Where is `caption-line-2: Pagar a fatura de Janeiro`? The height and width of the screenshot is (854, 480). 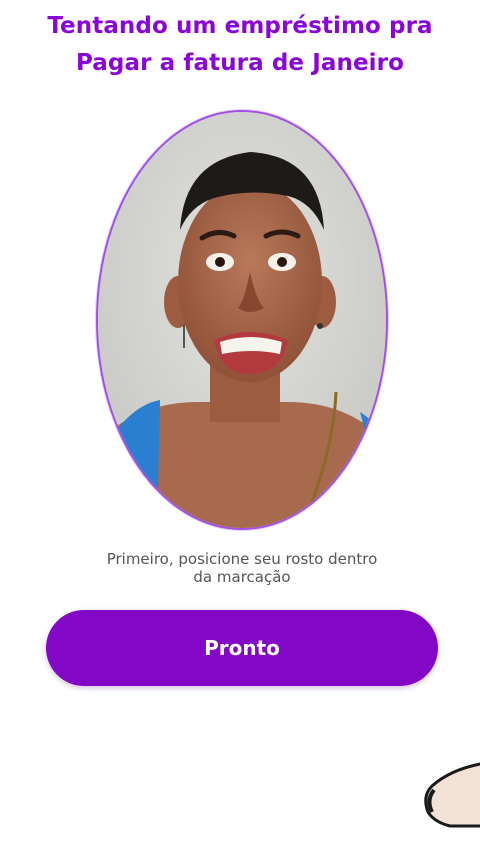
caption-line-2: Pagar a fatura de Janeiro is located at coordinates (240, 63).